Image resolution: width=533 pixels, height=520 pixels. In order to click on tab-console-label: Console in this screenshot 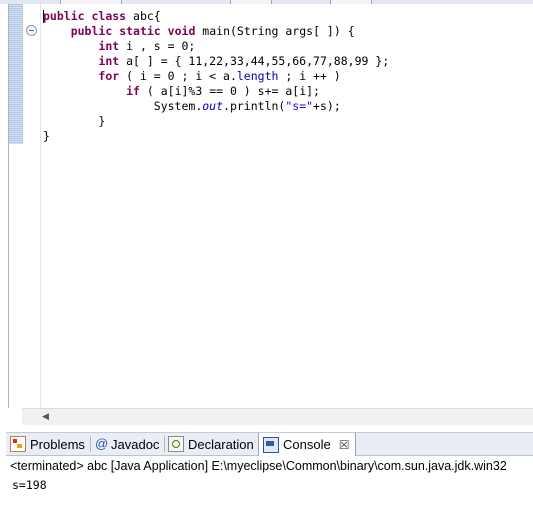, I will do `click(307, 444)`.